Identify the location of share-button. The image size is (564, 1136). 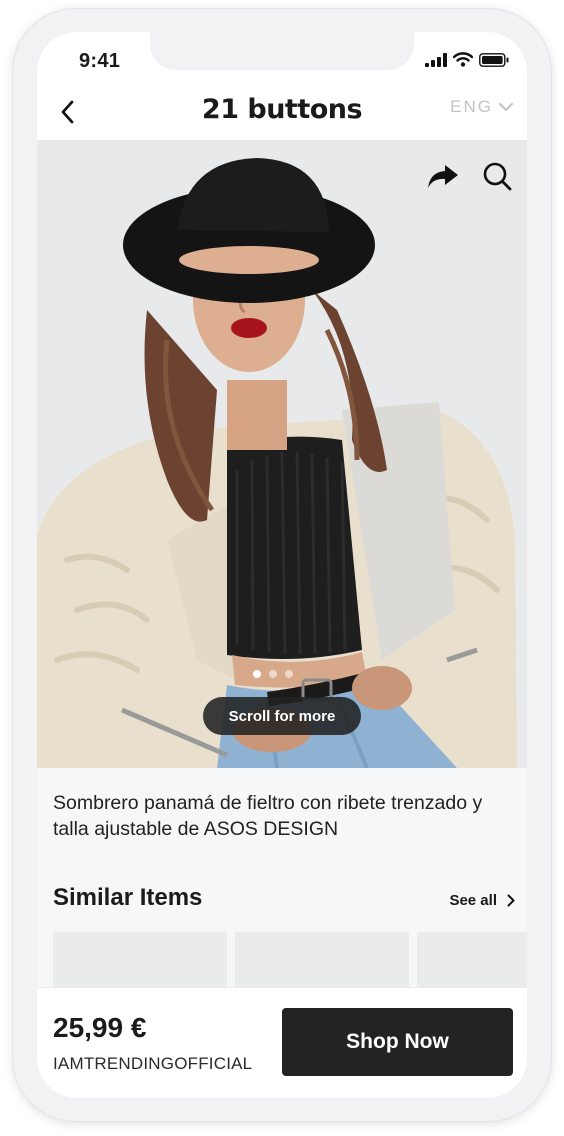
(443, 176).